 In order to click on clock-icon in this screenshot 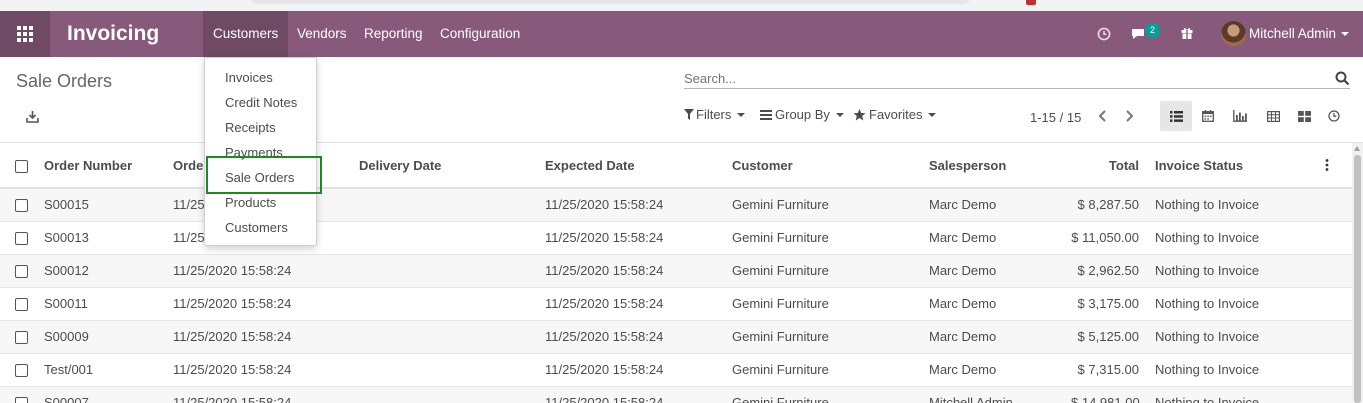, I will do `click(1334, 116)`.